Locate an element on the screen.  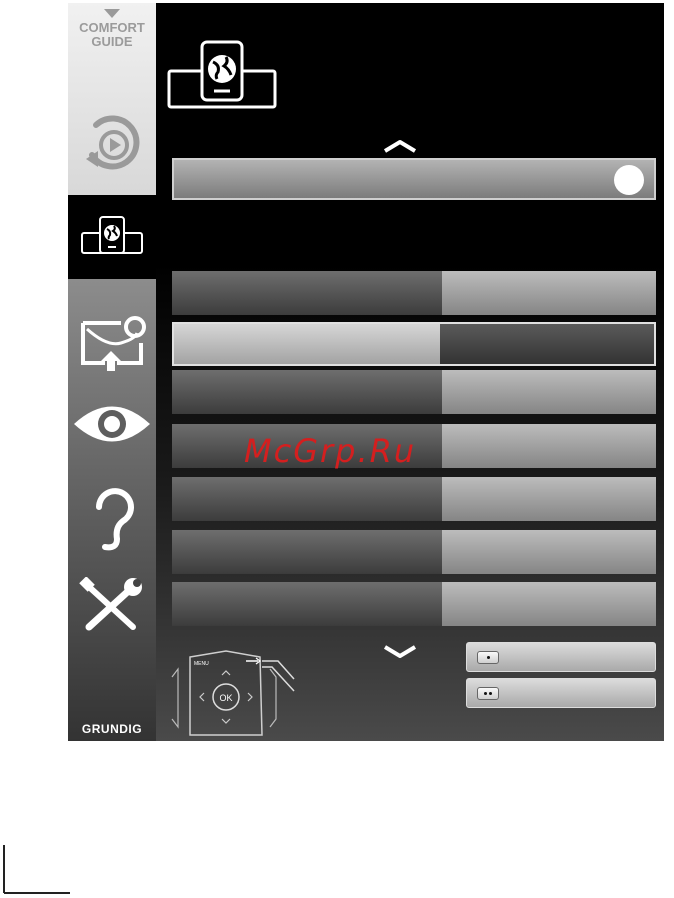
selector-knob-icon is located at coordinates (629, 180).